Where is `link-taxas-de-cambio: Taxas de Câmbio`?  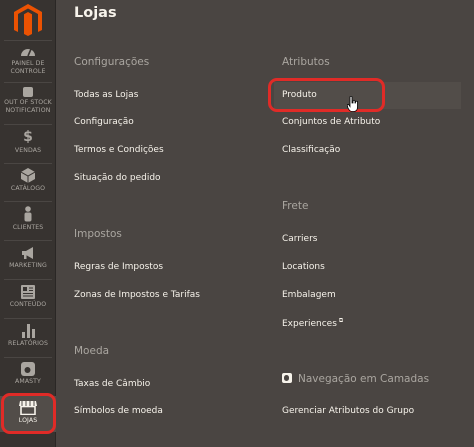 link-taxas-de-cambio: Taxas de Câmbio is located at coordinates (112, 384).